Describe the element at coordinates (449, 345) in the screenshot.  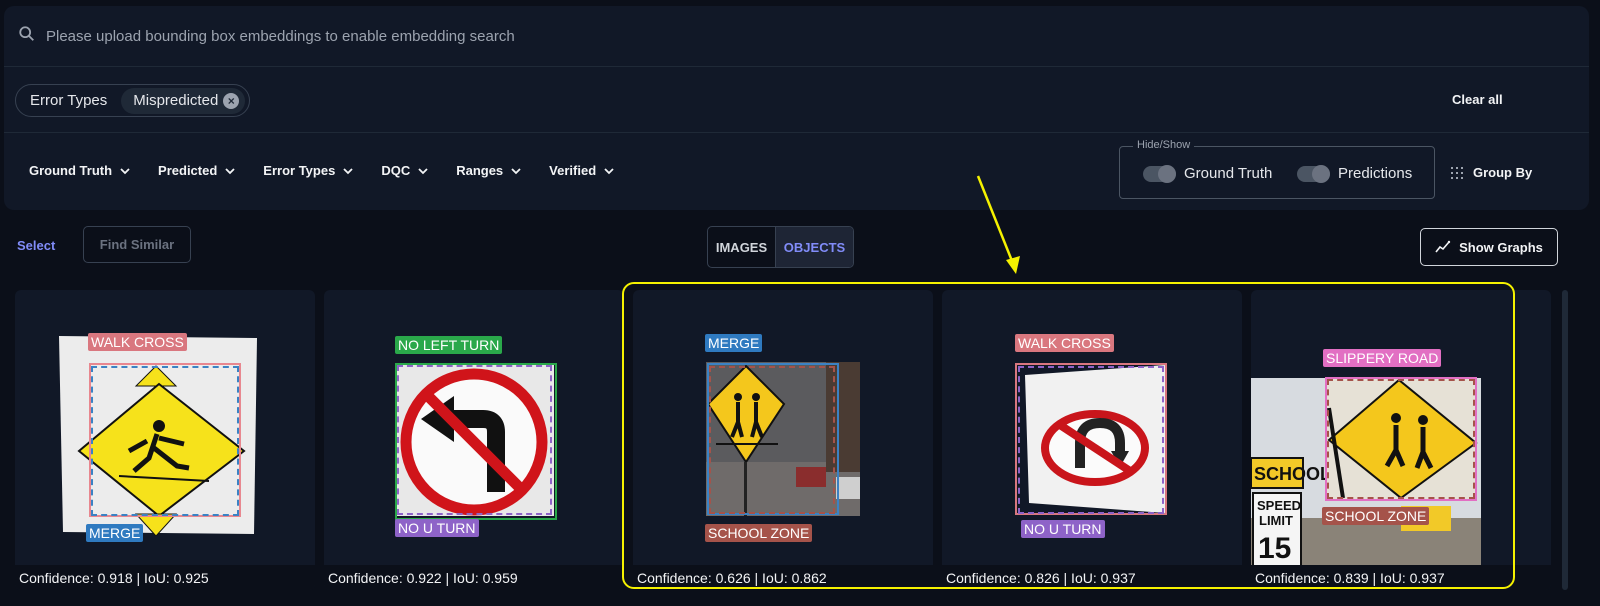
I see `ground-truth-label: NO LEFT TURN` at that location.